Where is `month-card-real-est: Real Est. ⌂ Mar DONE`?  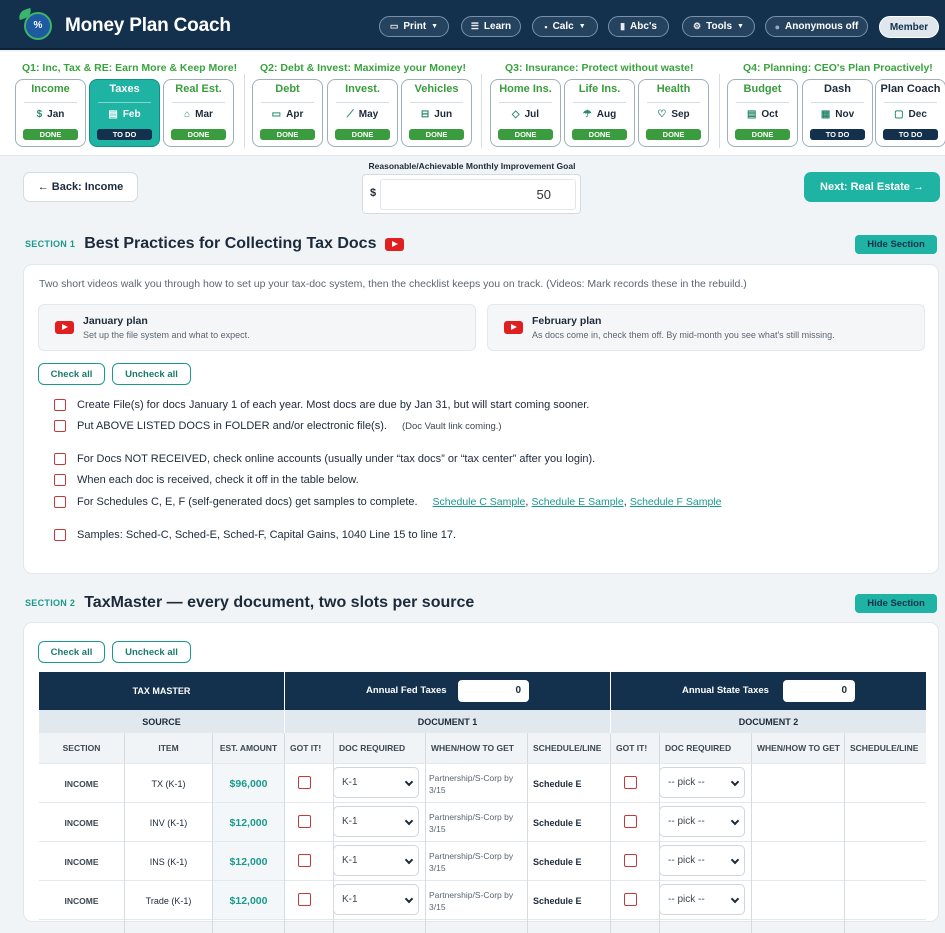
month-card-real-est: Real Est. ⌂ Mar DONE is located at coordinates (198, 113).